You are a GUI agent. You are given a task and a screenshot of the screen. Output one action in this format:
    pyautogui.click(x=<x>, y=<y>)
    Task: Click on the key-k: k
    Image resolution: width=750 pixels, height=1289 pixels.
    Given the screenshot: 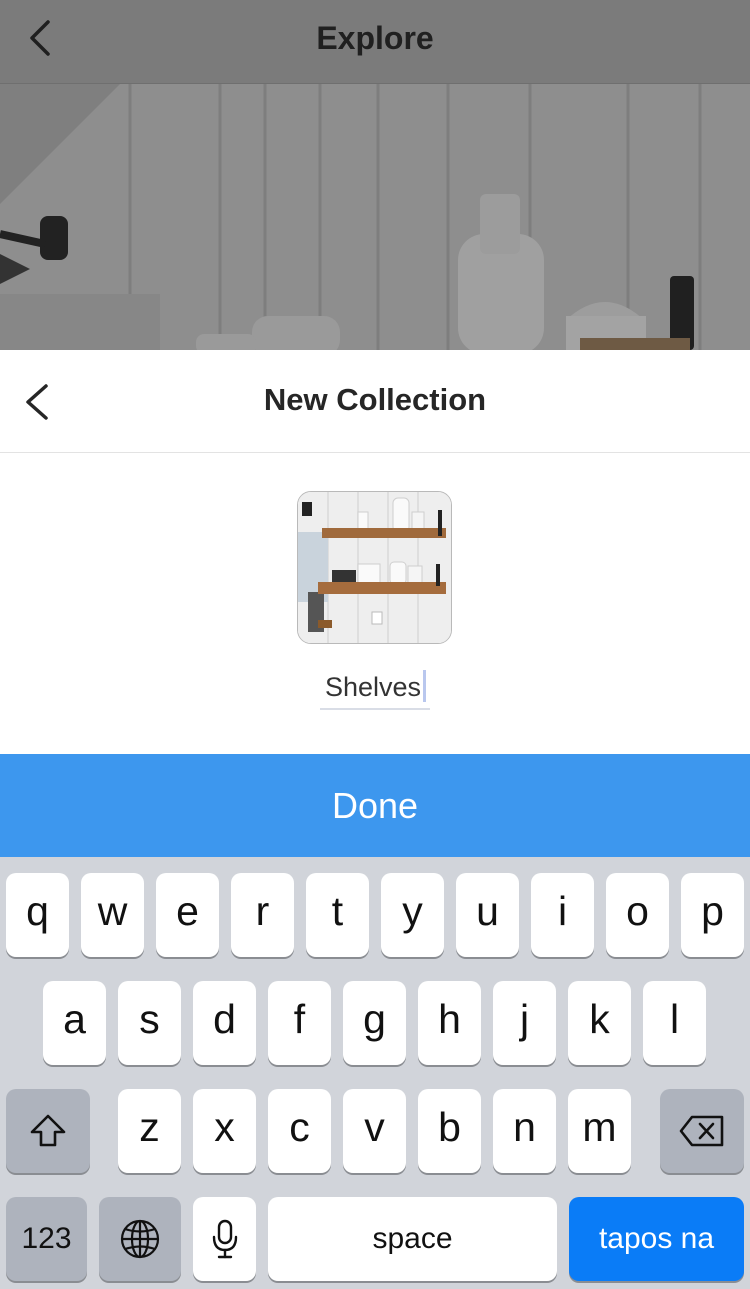 What is the action you would take?
    pyautogui.click(x=599, y=1023)
    